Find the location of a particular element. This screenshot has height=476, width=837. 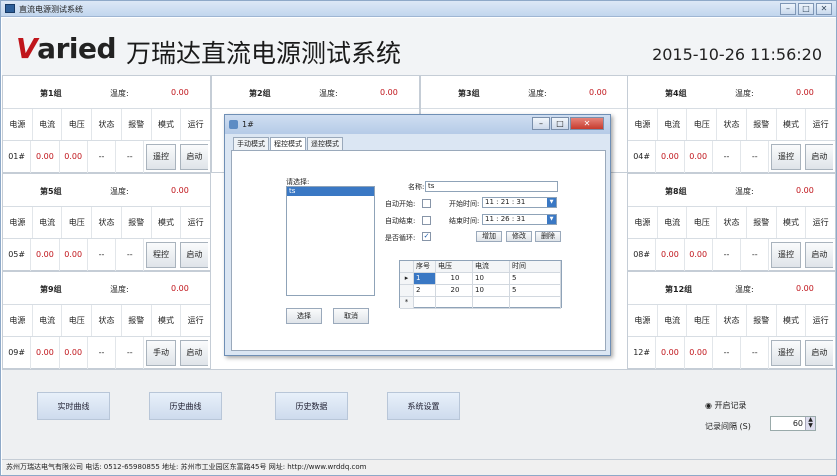

name-input: ts is located at coordinates (491, 186).